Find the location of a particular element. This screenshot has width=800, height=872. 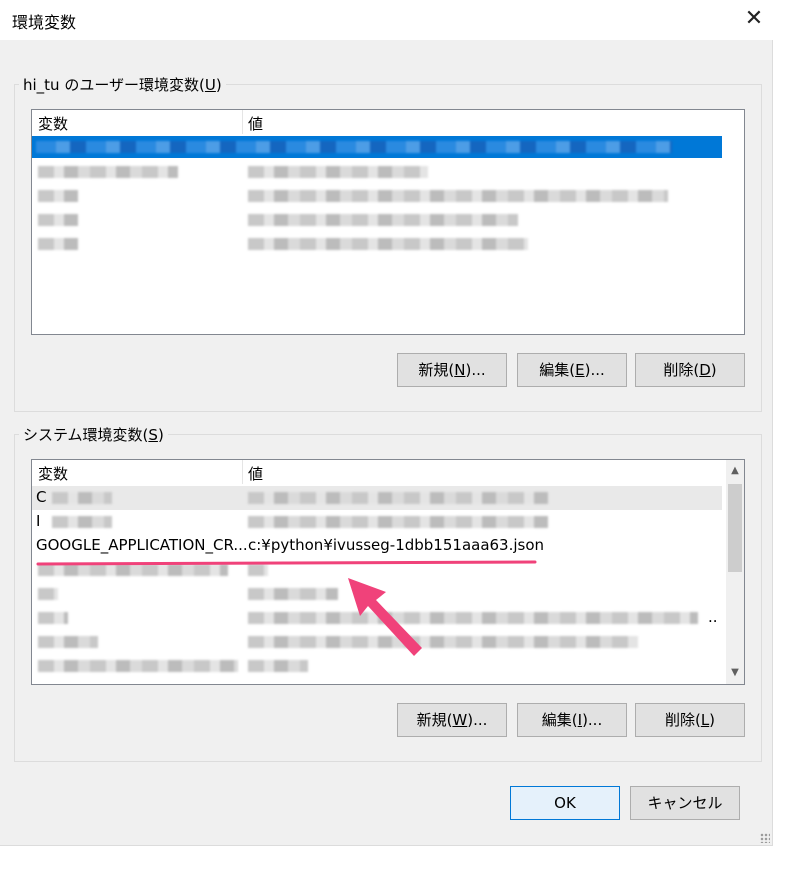

system-delete-button: 削除(L) is located at coordinates (690, 720).